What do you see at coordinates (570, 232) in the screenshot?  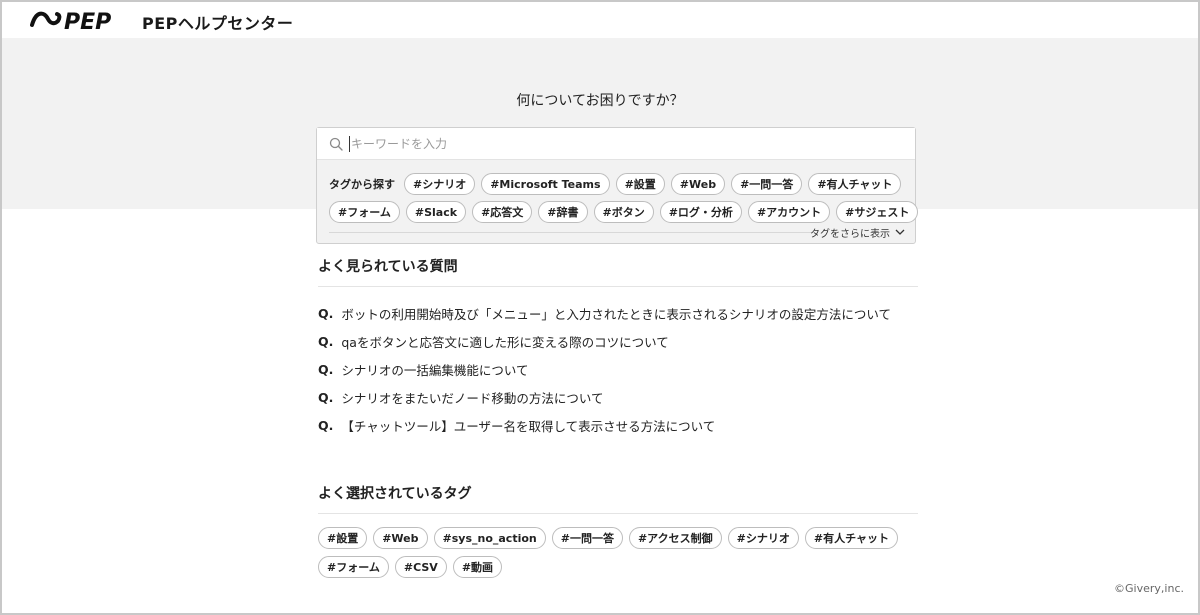 I see `panel-divider` at bounding box center [570, 232].